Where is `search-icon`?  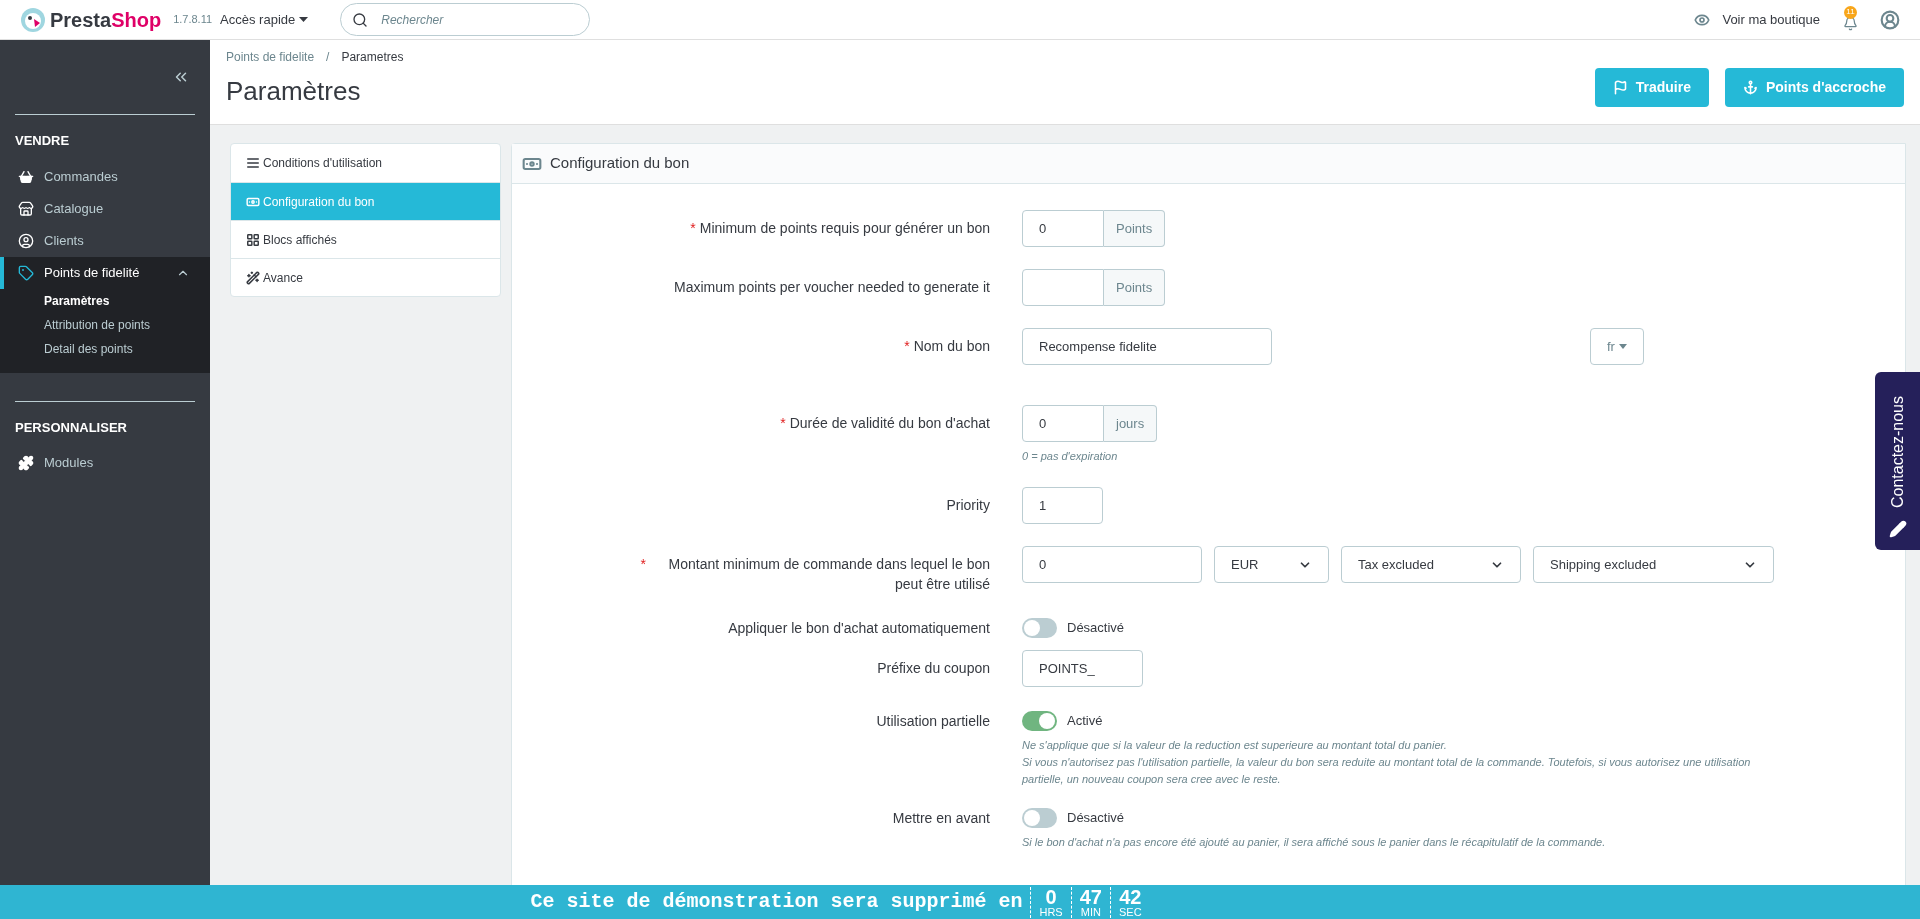
search-icon is located at coordinates (360, 19).